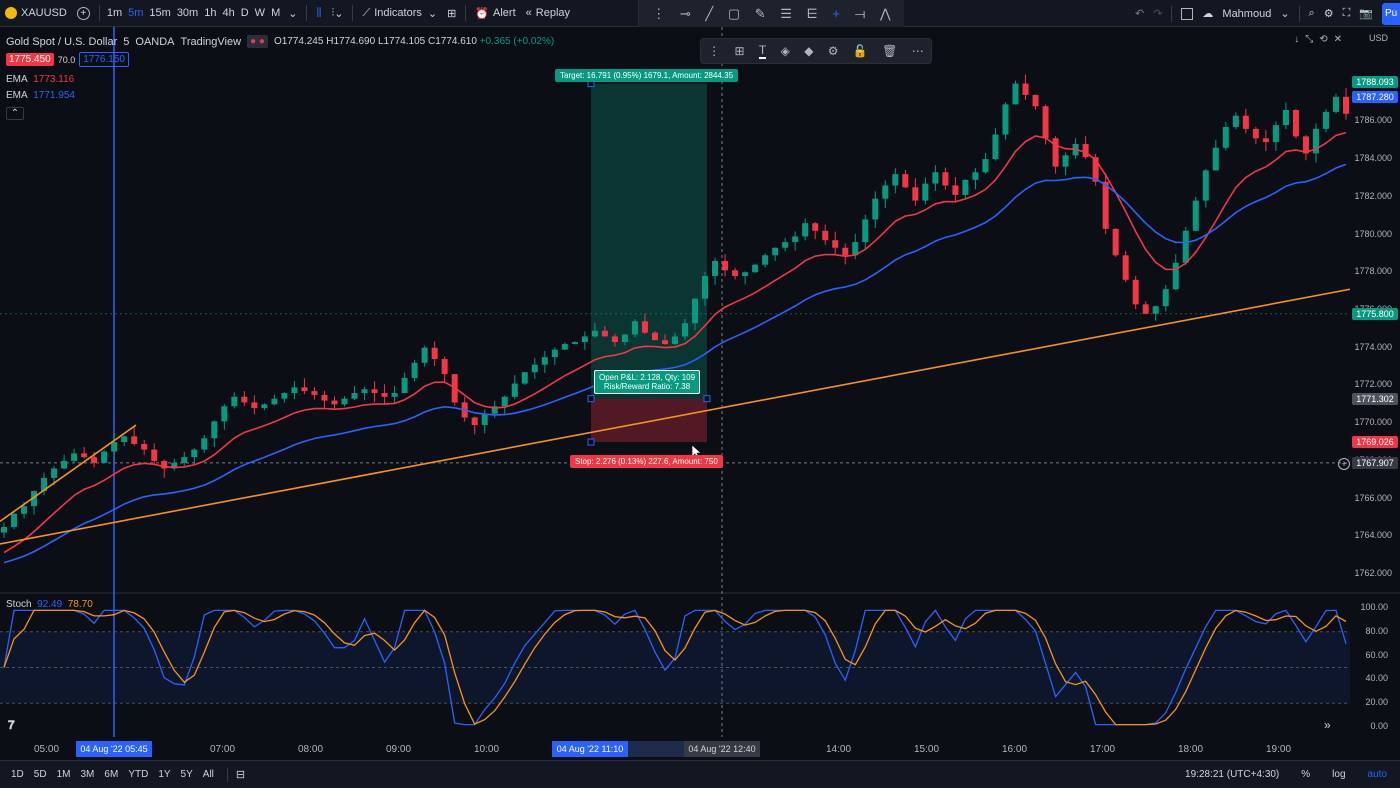 The image size is (1400, 788). Describe the element at coordinates (1329, 13) in the screenshot. I see `gear-icon: ⚙` at that location.